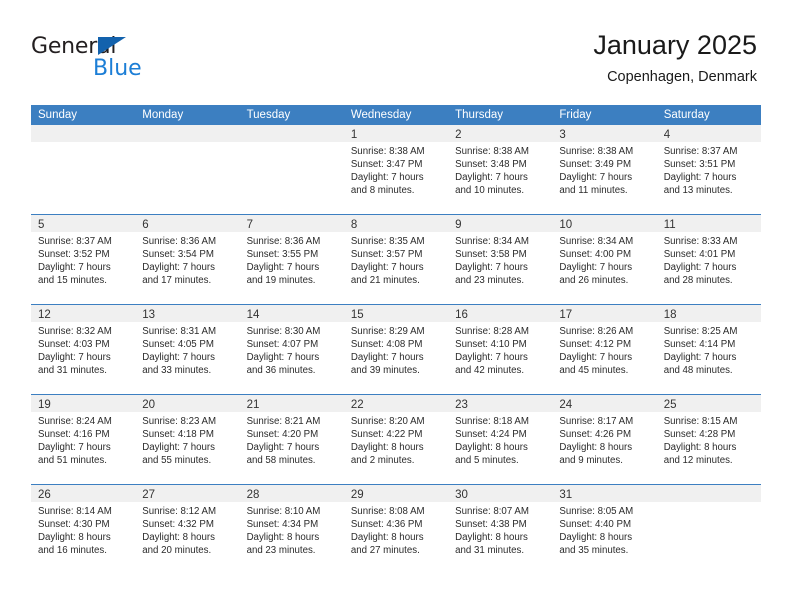  Describe the element at coordinates (699, 435) in the screenshot. I see `day-detail-line: Sunset: 4:28 PM` at that location.